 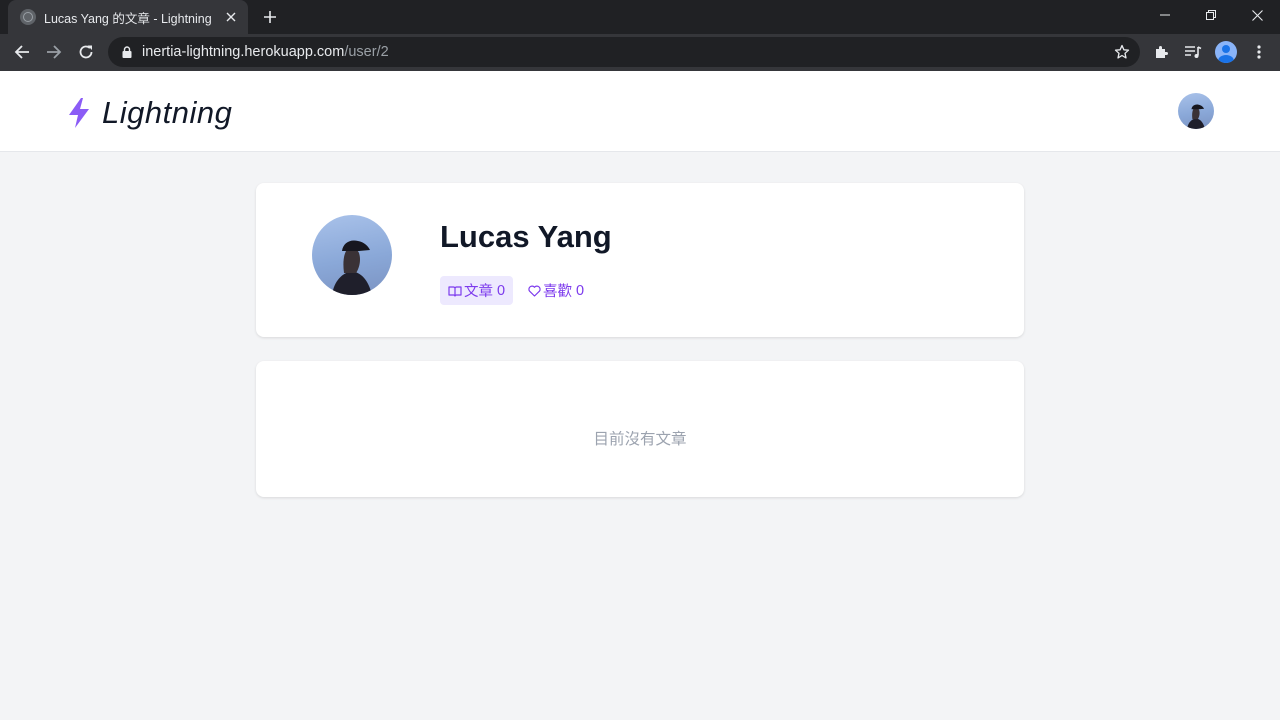 I want to click on back-arrow-icon, so click(x=22, y=52).